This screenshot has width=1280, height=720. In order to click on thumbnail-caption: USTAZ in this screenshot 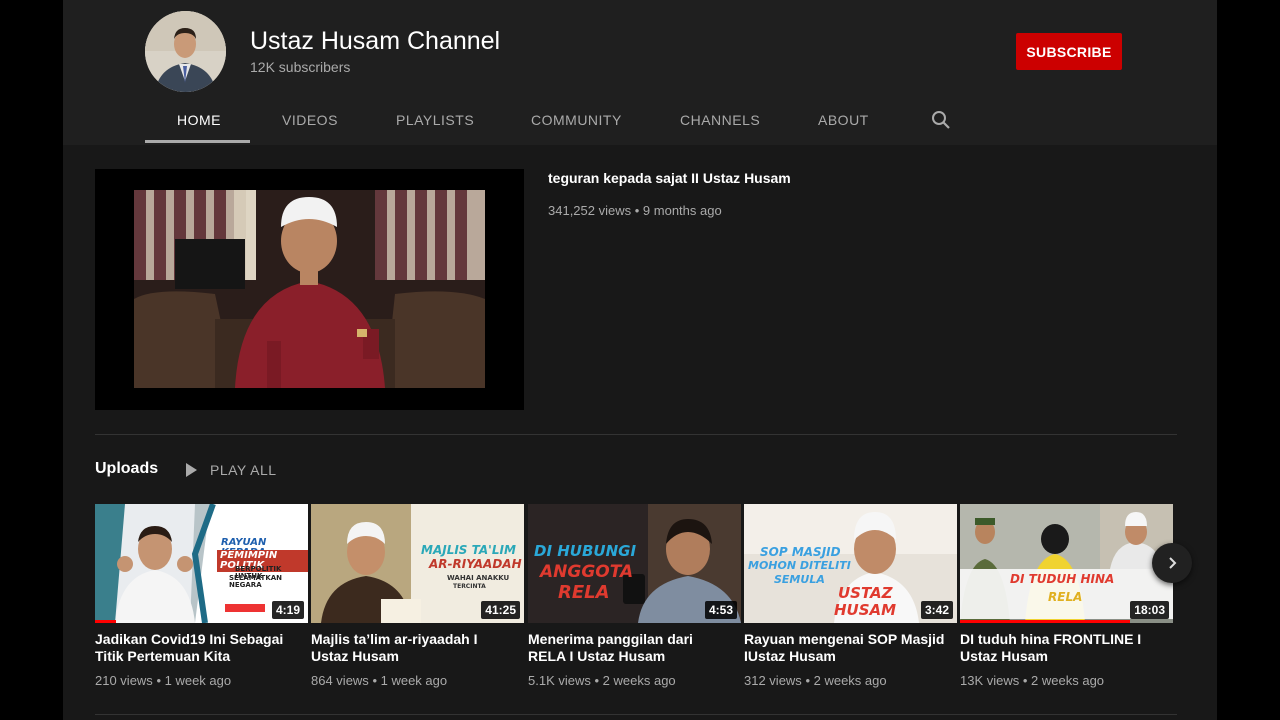, I will do `click(865, 593)`.